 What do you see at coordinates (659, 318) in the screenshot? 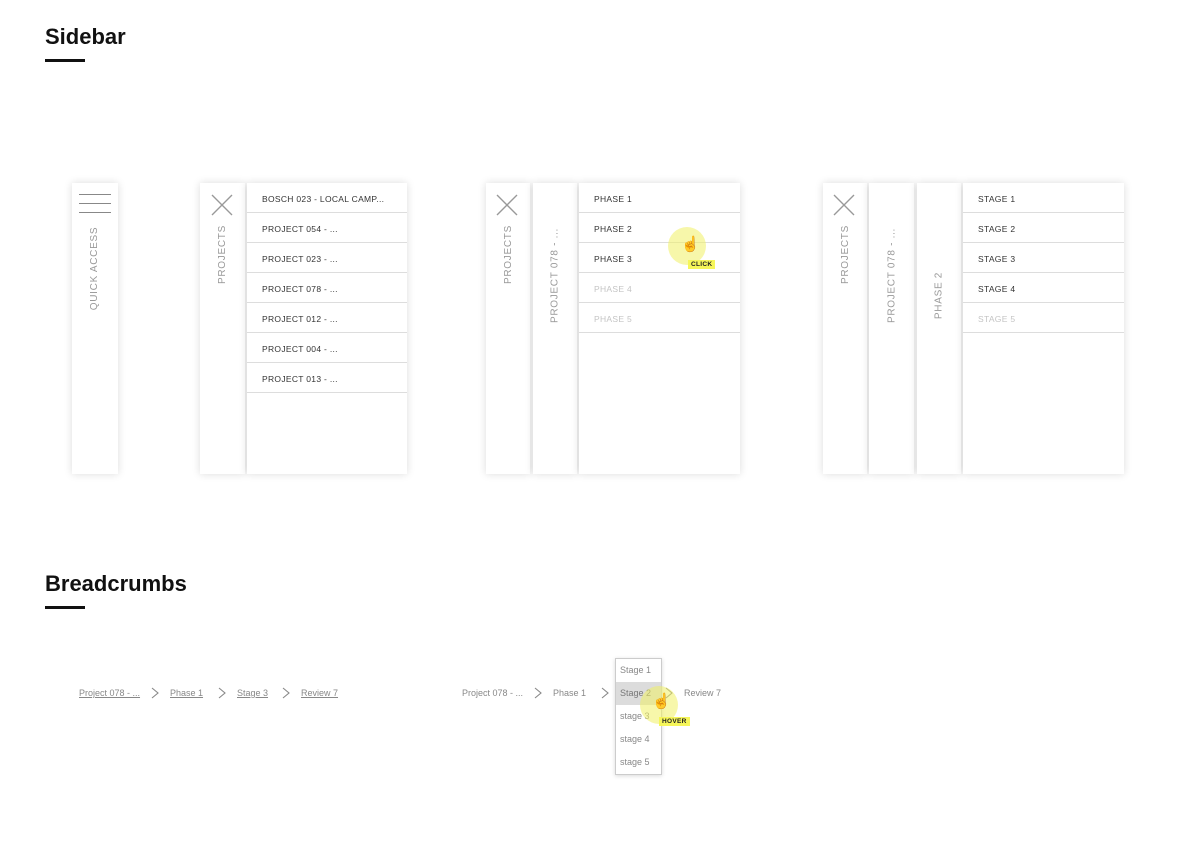
I see `list-item: PHASE 5` at bounding box center [659, 318].